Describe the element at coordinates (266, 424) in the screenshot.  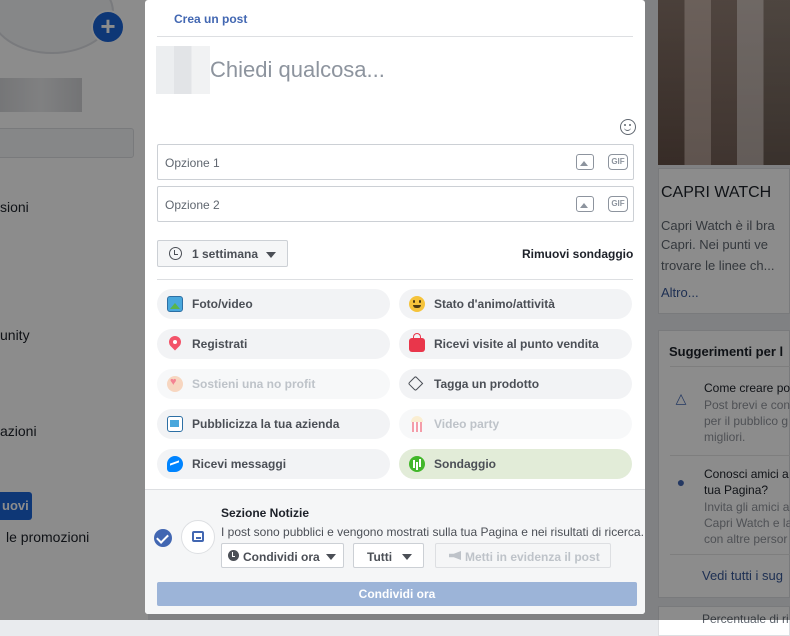
I see `action-label: Pubblicizza la tua azienda` at that location.